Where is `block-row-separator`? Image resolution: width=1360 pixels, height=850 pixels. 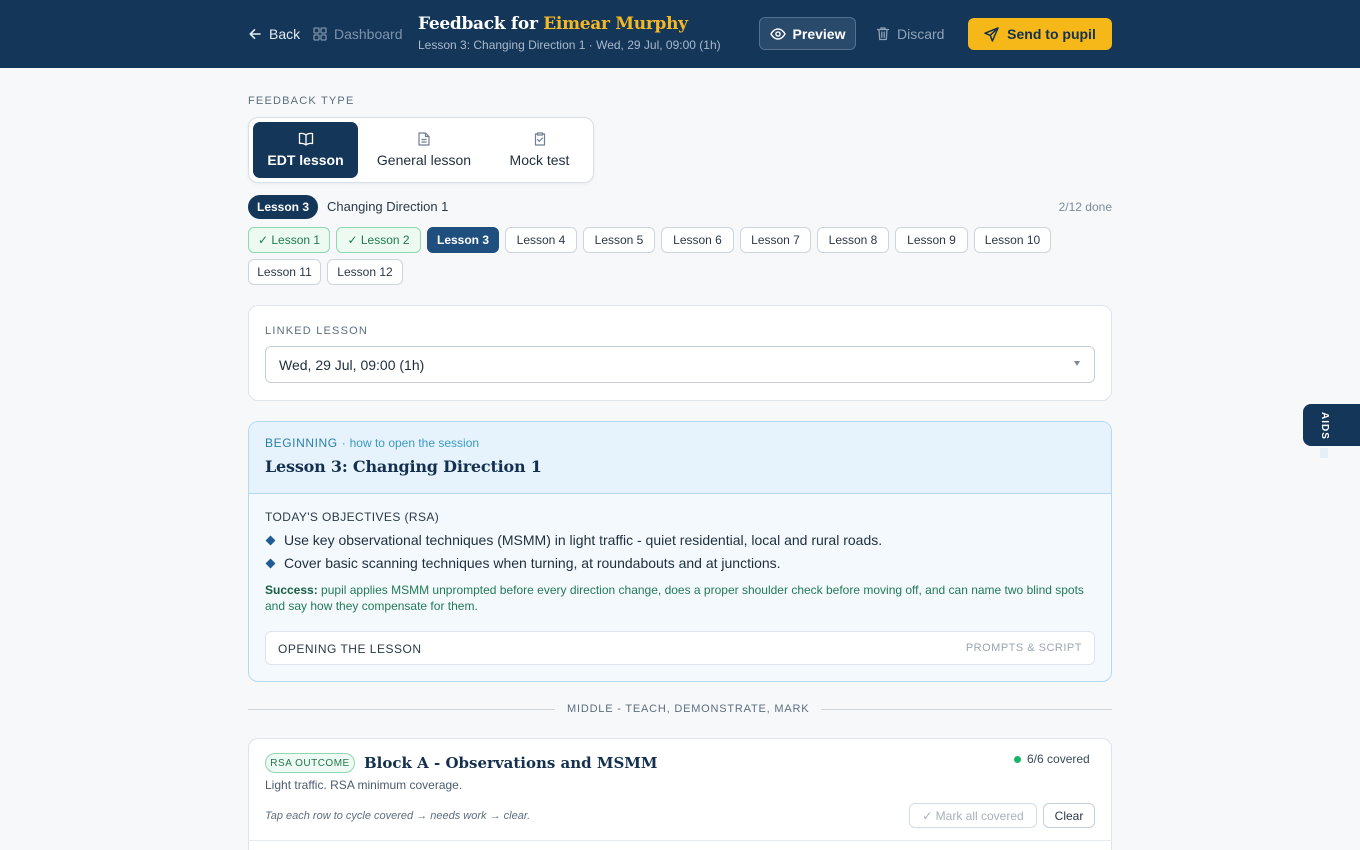 block-row-separator is located at coordinates (680, 840).